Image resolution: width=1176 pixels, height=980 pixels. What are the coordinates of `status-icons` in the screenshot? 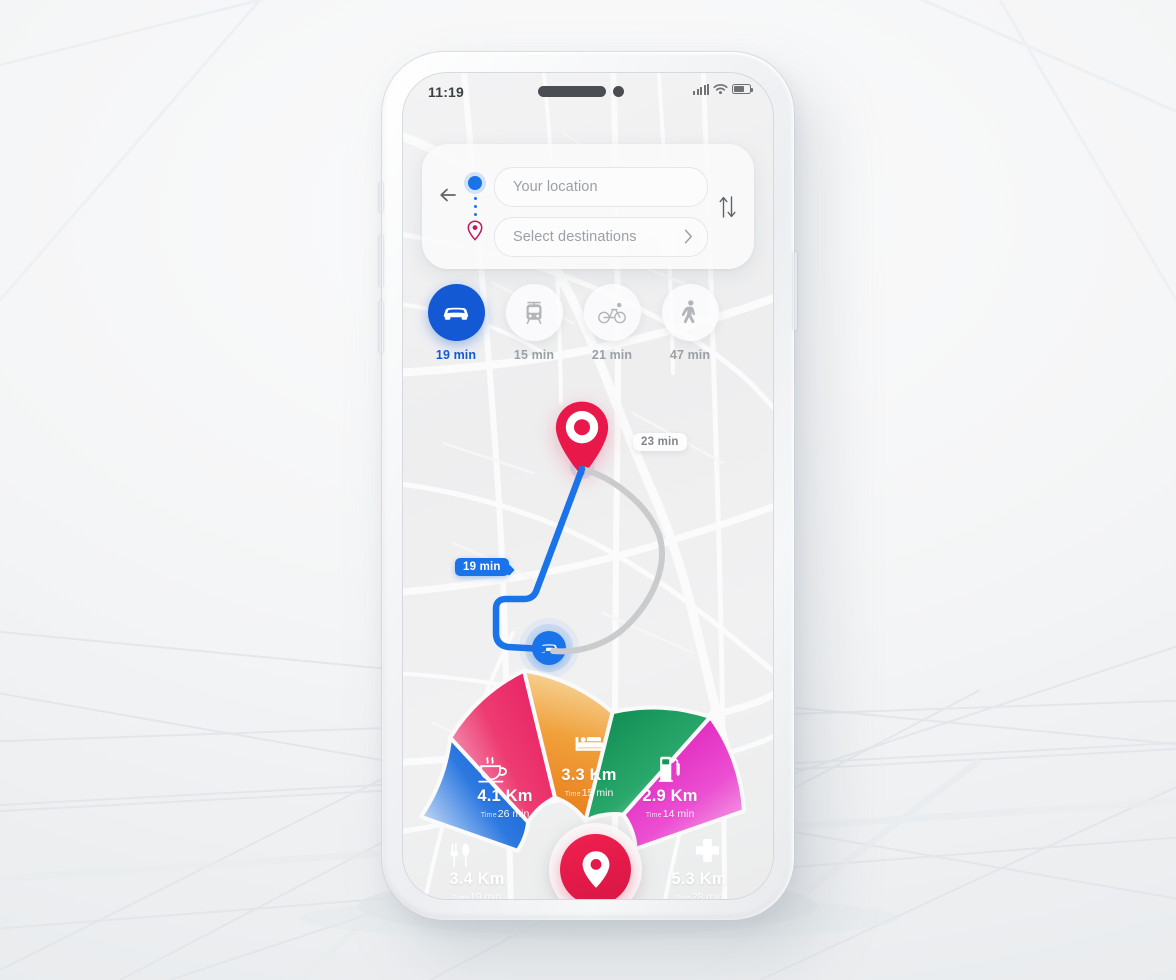 It's located at (723, 89).